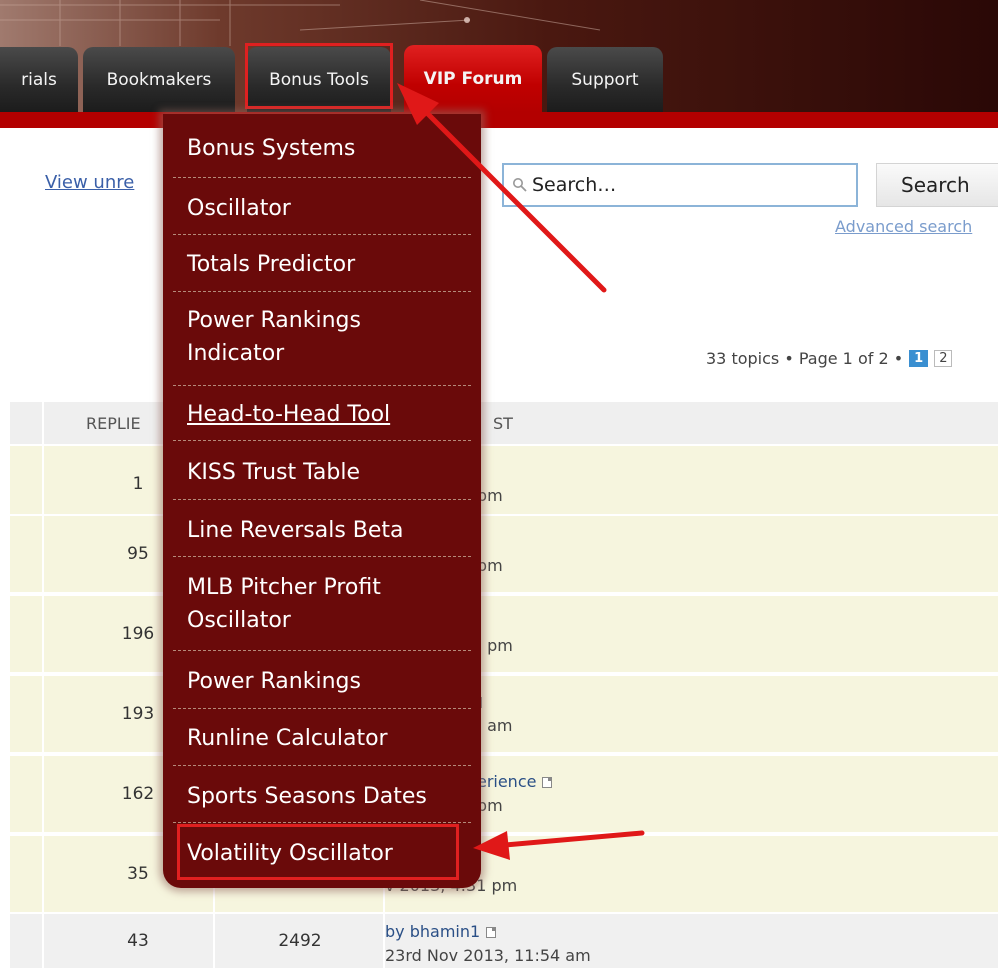  I want to click on volatility-oscillator-highlight-box, so click(318, 852).